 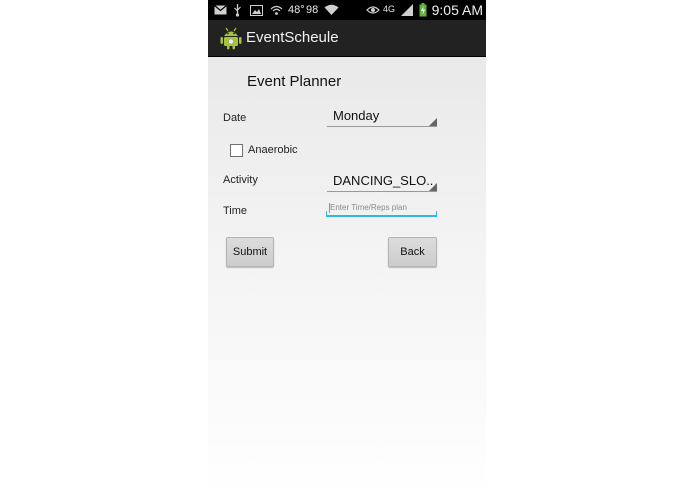 I want to click on date-spinner: Monday, so click(x=382, y=115).